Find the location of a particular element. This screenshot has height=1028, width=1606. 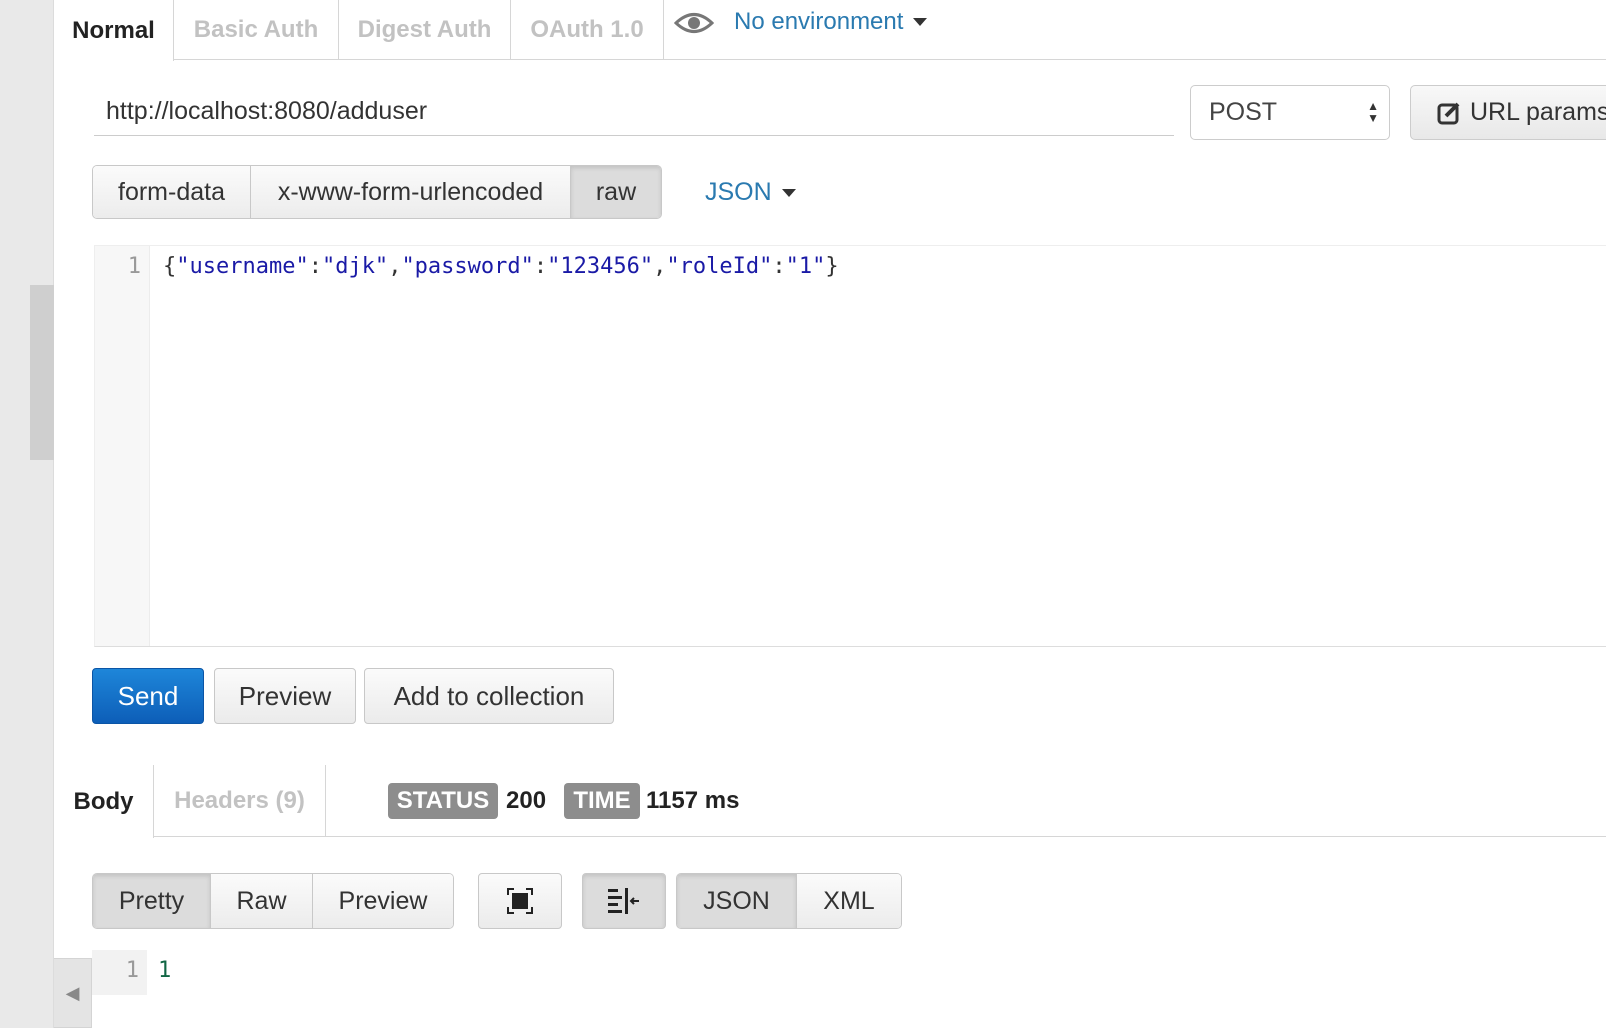

sidebar-scrollbar is located at coordinates (42, 372).